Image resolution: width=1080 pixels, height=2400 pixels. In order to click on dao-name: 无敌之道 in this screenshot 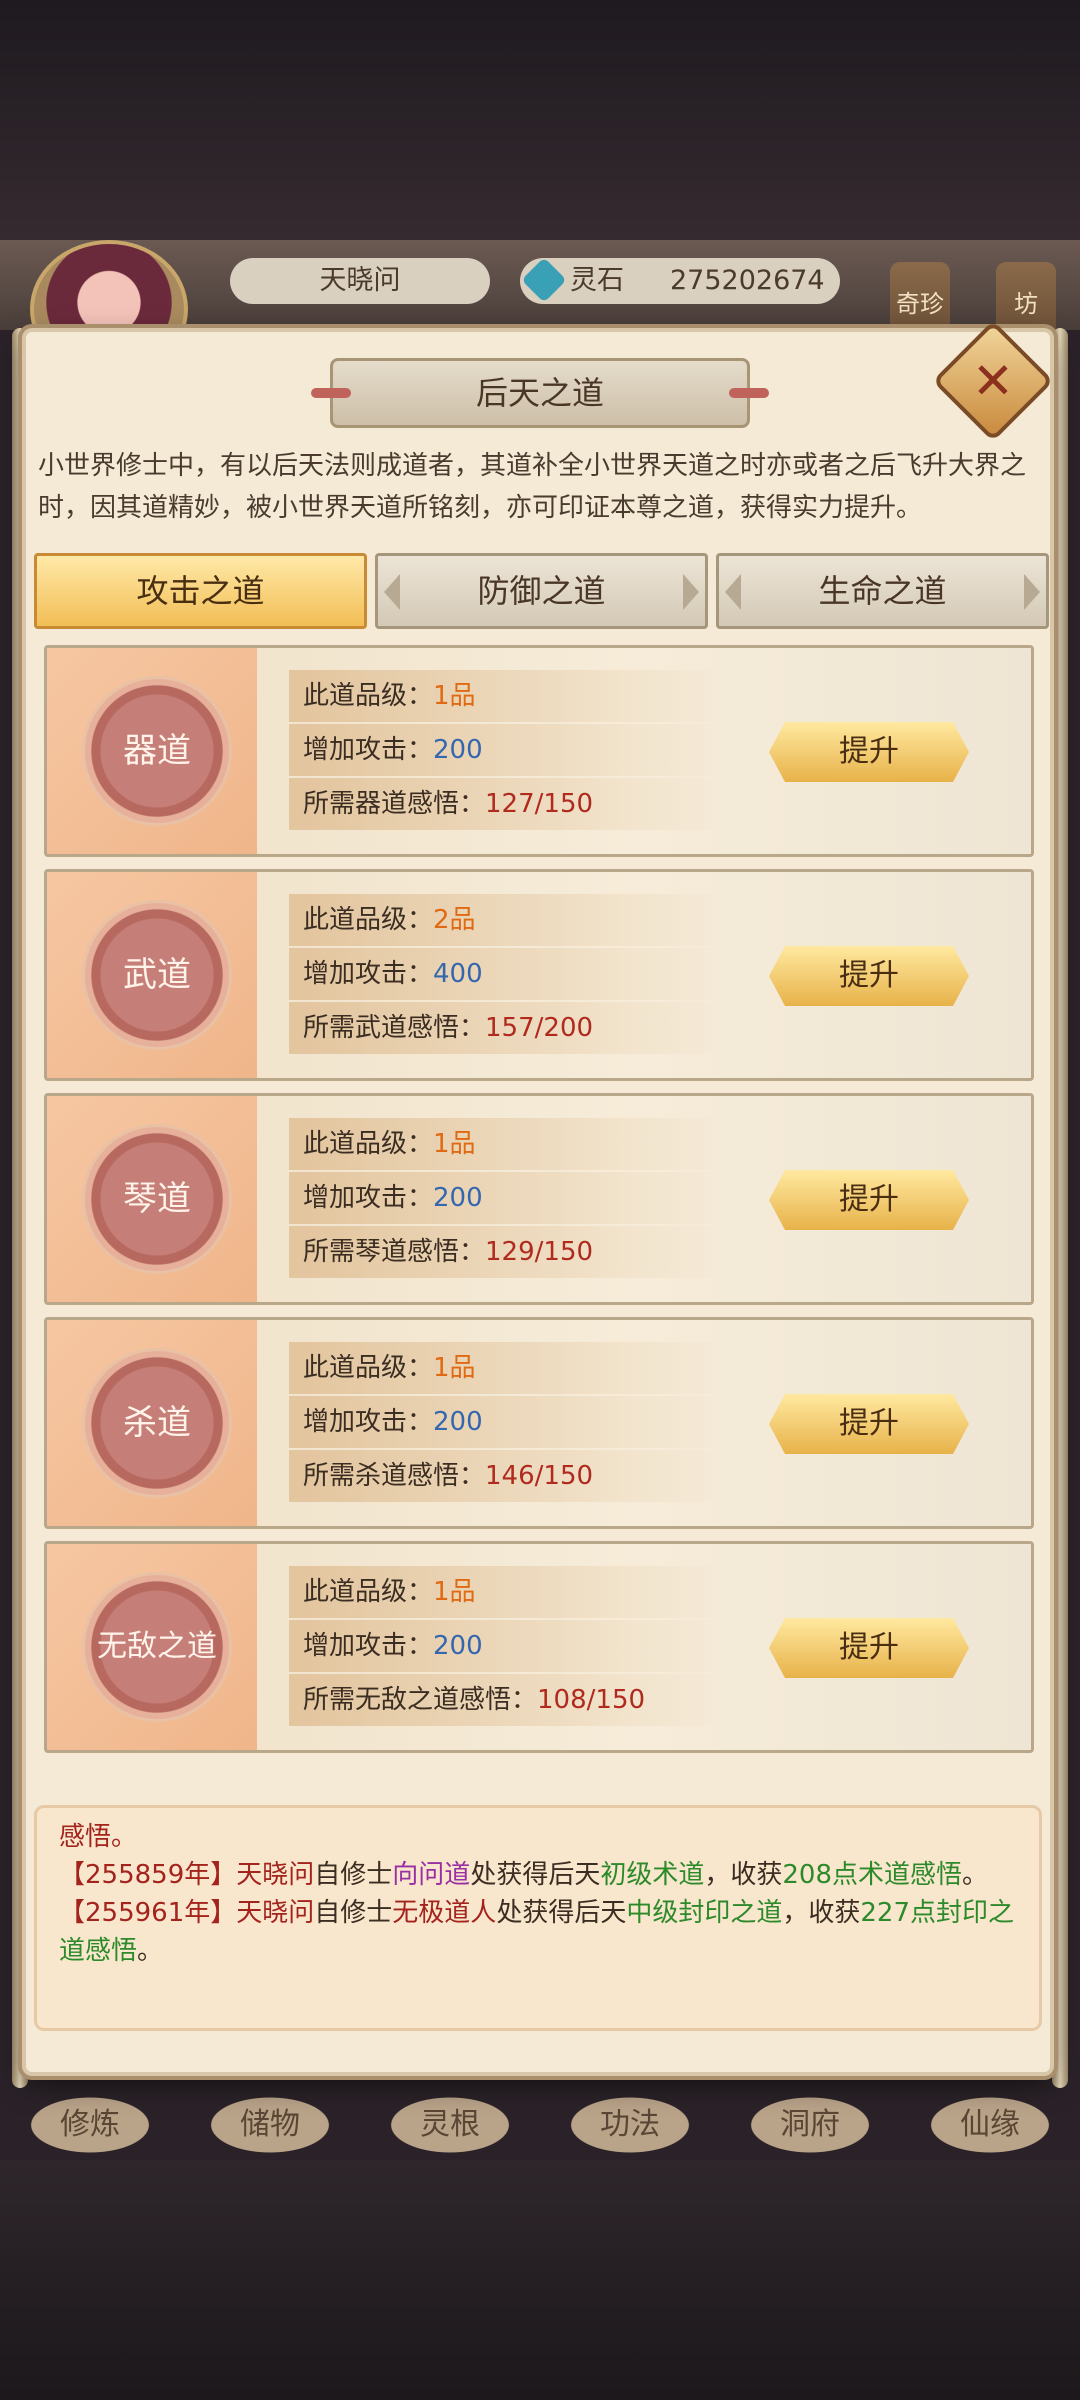, I will do `click(157, 1646)`.